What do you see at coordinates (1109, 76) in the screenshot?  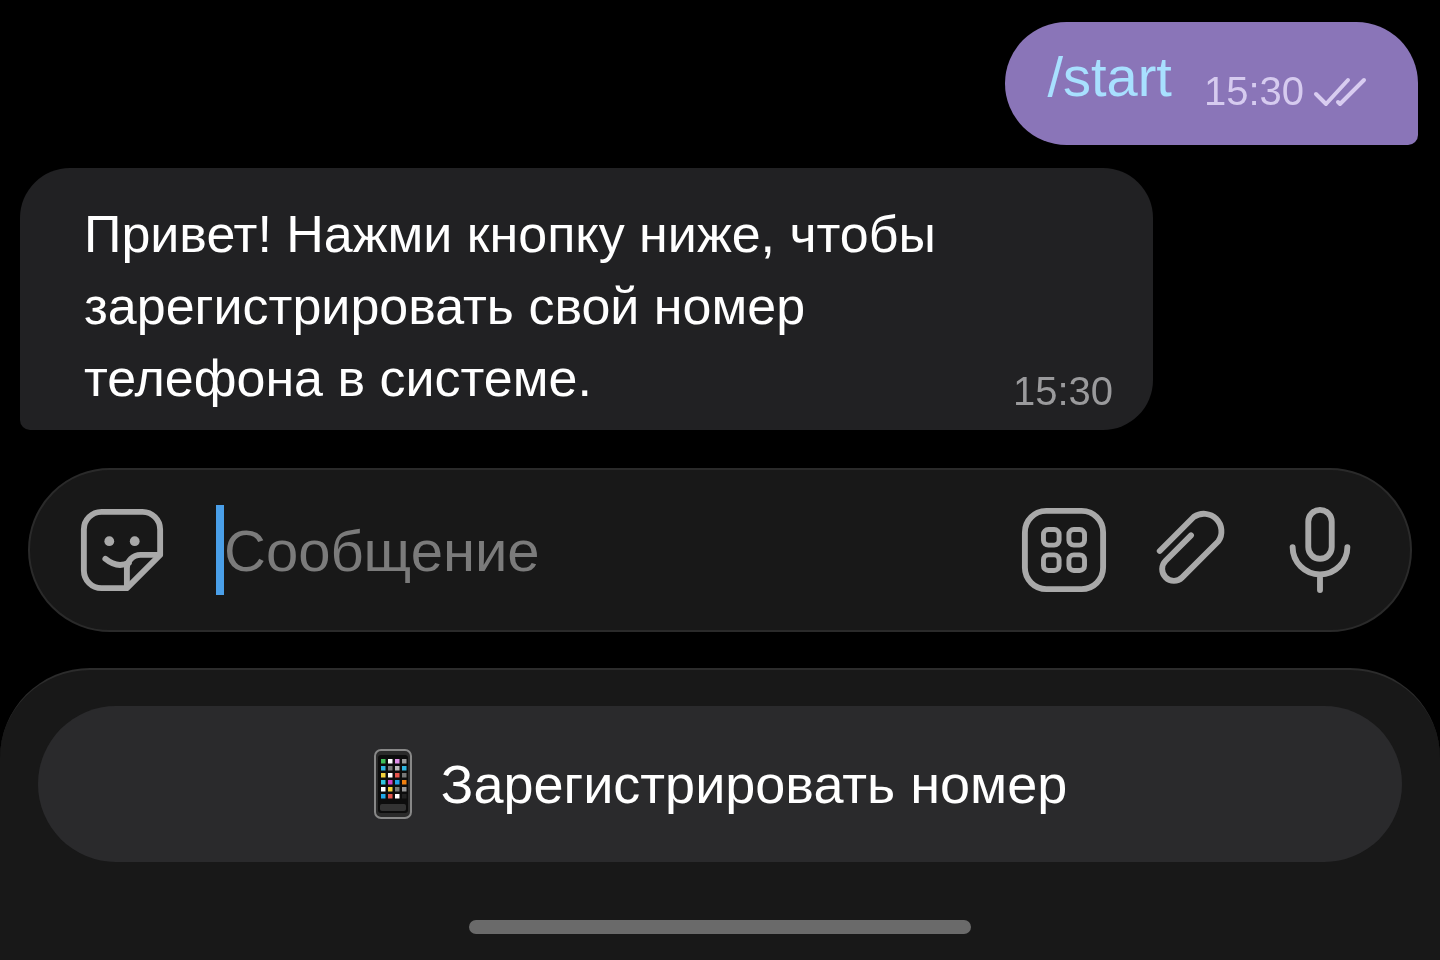 I see `message-text: /start` at bounding box center [1109, 76].